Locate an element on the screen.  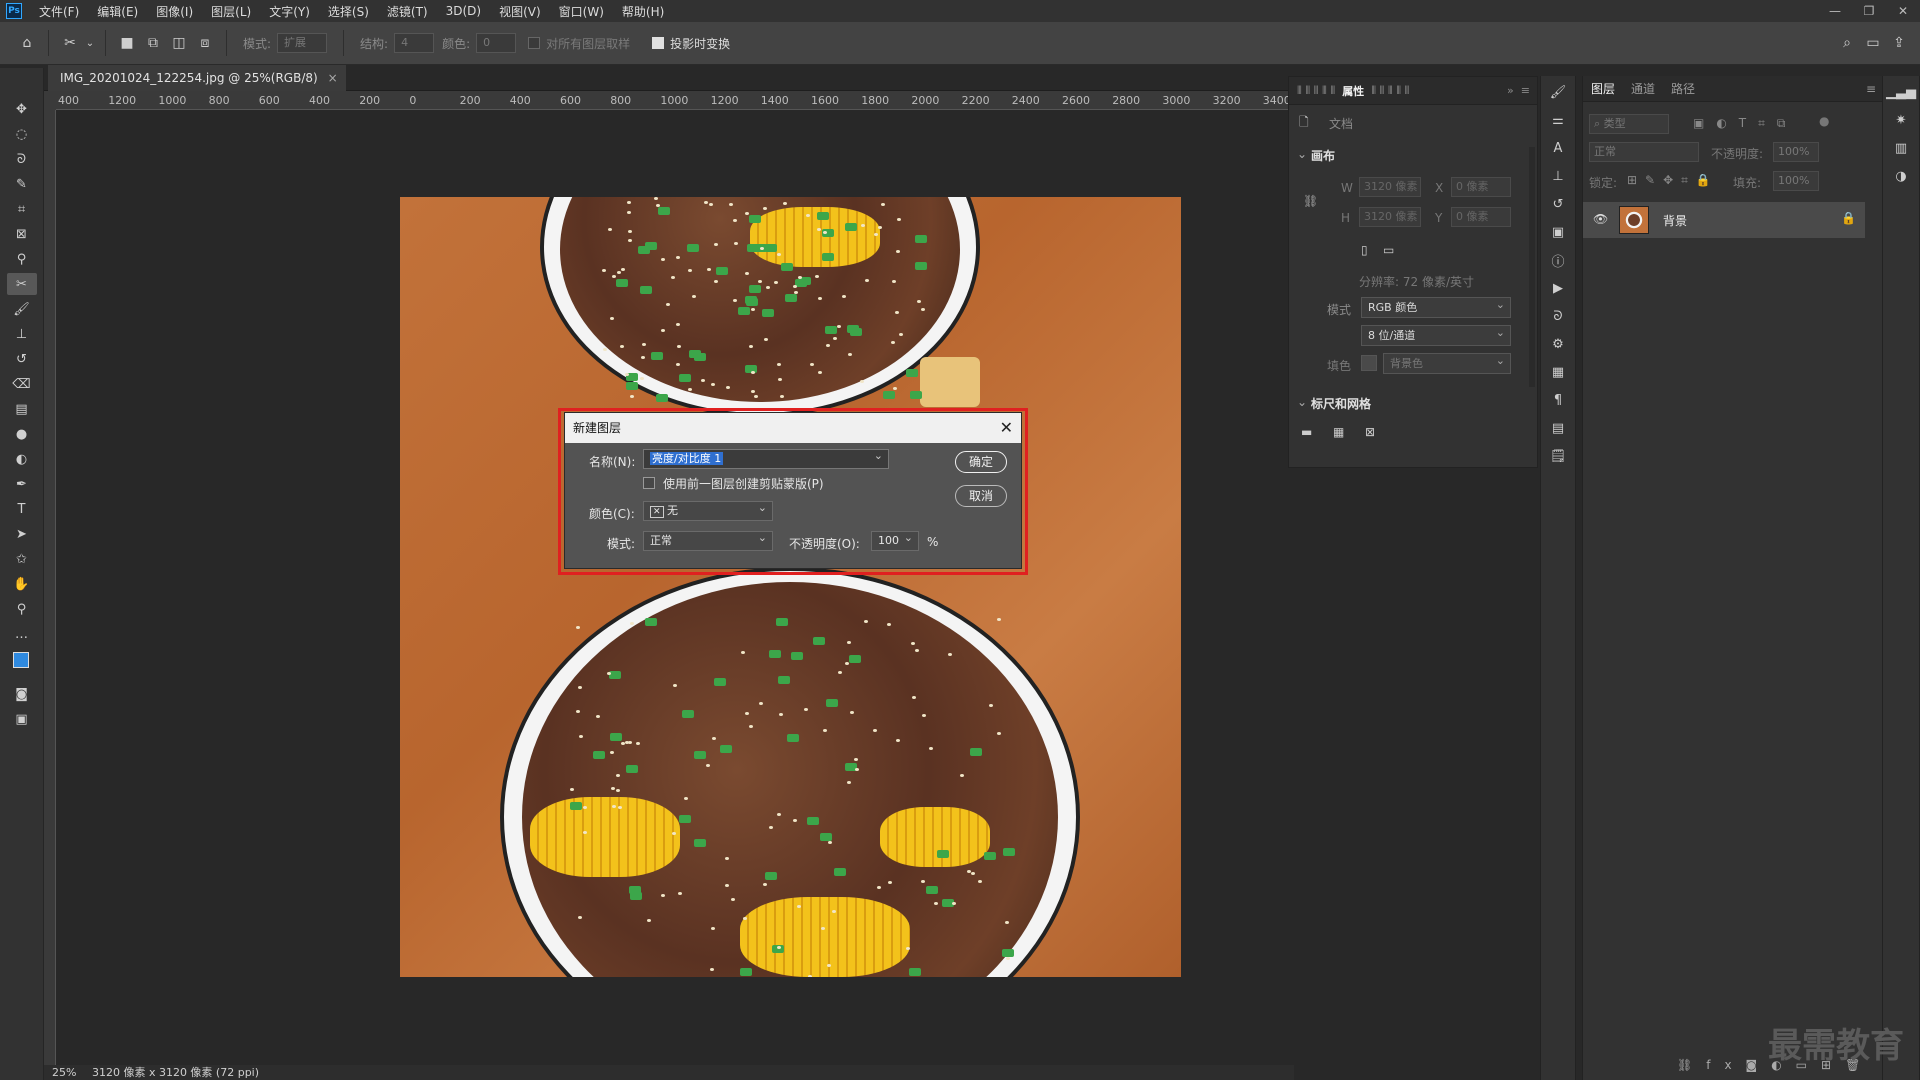
foreground-color-swatch is located at coordinates (20, 660).